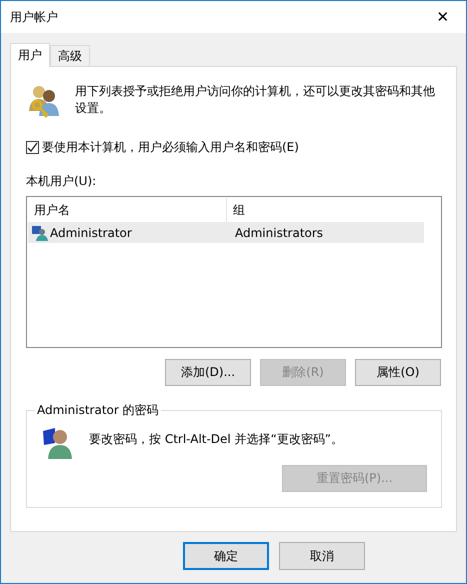 This screenshot has width=467, height=584. I want to click on action-button: 属性(O), so click(398, 372).